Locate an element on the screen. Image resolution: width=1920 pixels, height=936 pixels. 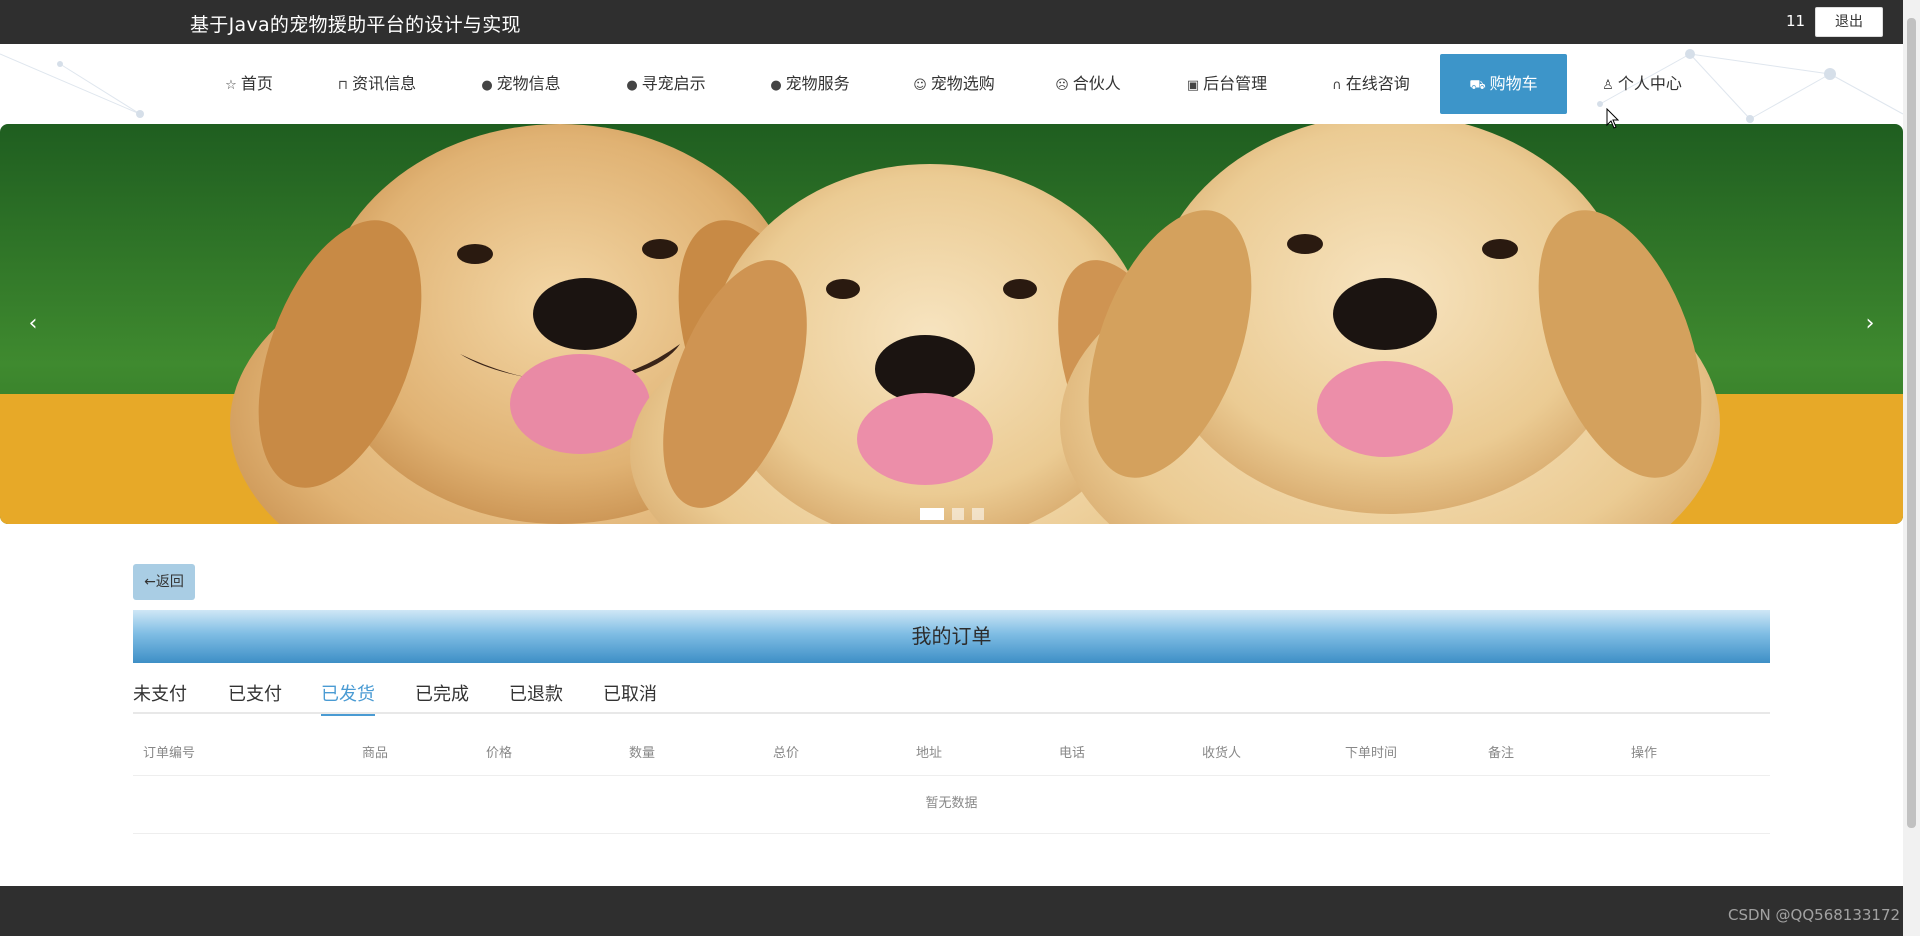
column-header: 收货人 is located at coordinates (1222, 753).